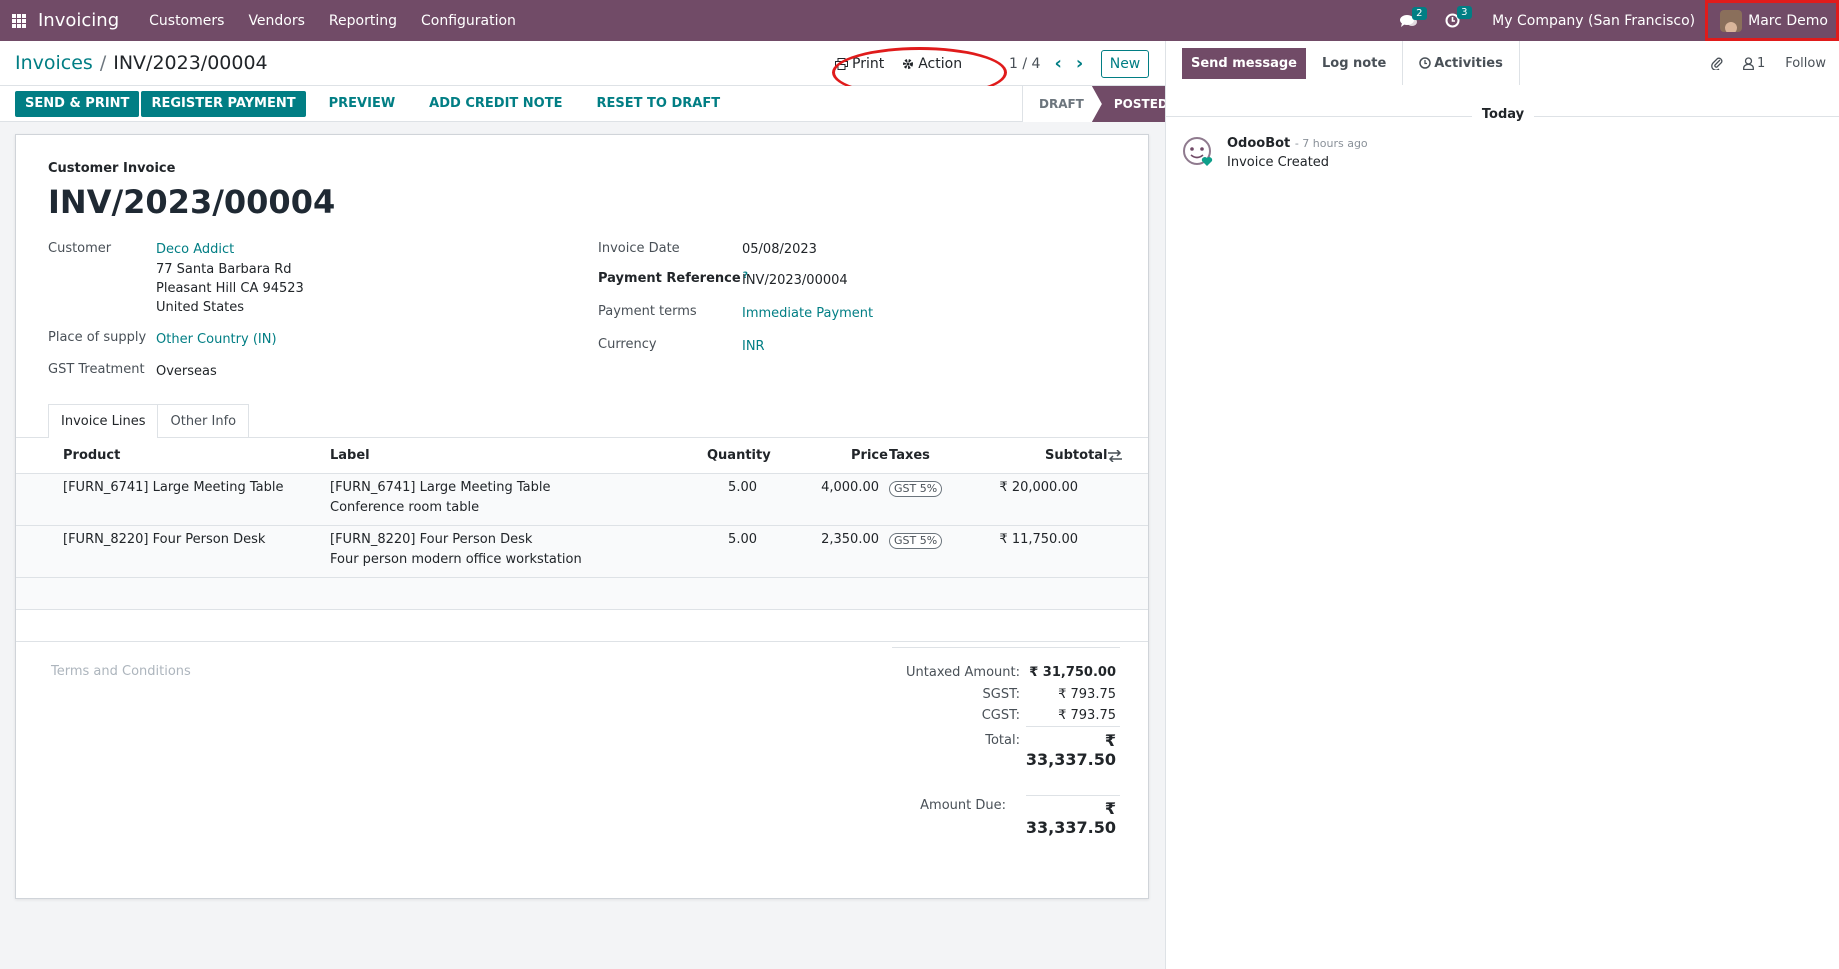 The height and width of the screenshot is (969, 1839). I want to click on payment-terms-link: Immediate Payment, so click(807, 313).